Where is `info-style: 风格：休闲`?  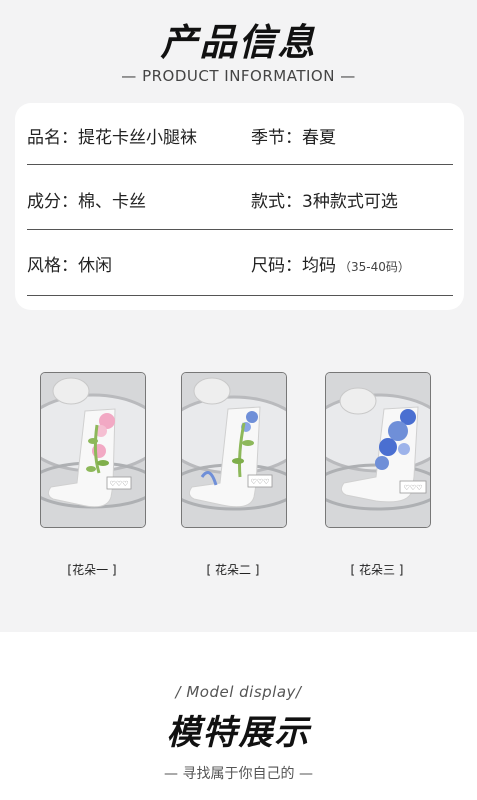 info-style: 风格：休闲 is located at coordinates (69, 266).